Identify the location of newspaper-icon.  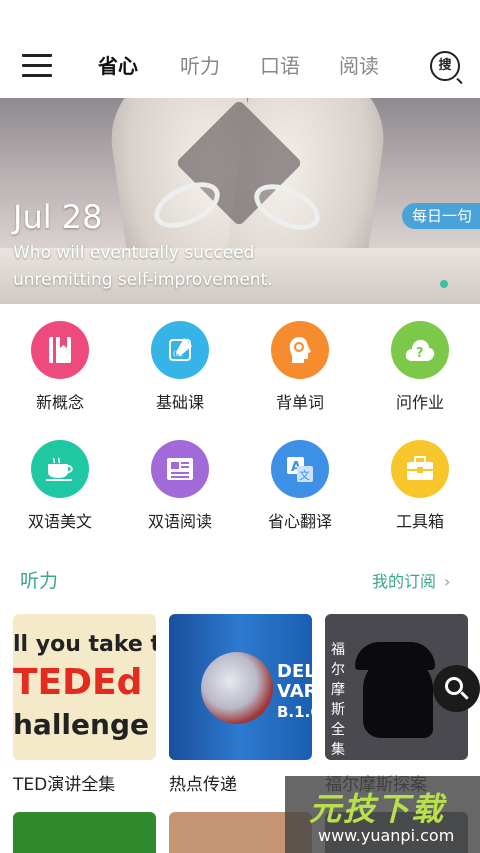
(180, 469).